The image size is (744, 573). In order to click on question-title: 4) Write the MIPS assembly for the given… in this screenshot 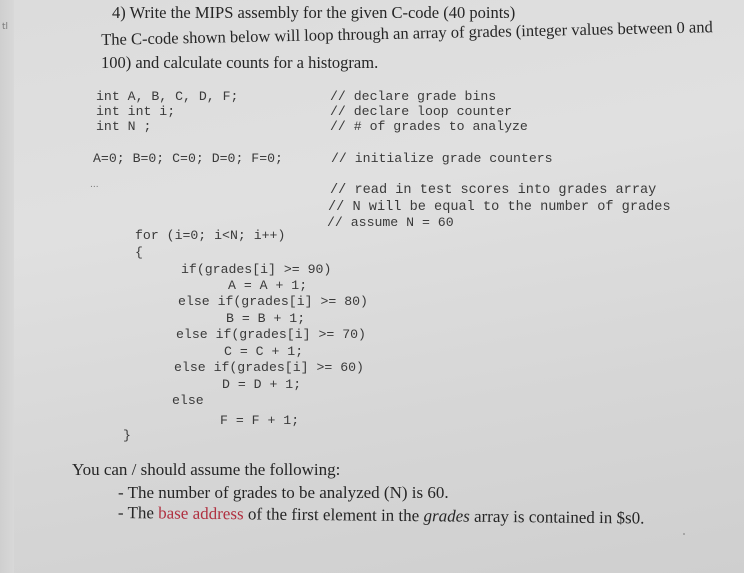, I will do `click(314, 12)`.